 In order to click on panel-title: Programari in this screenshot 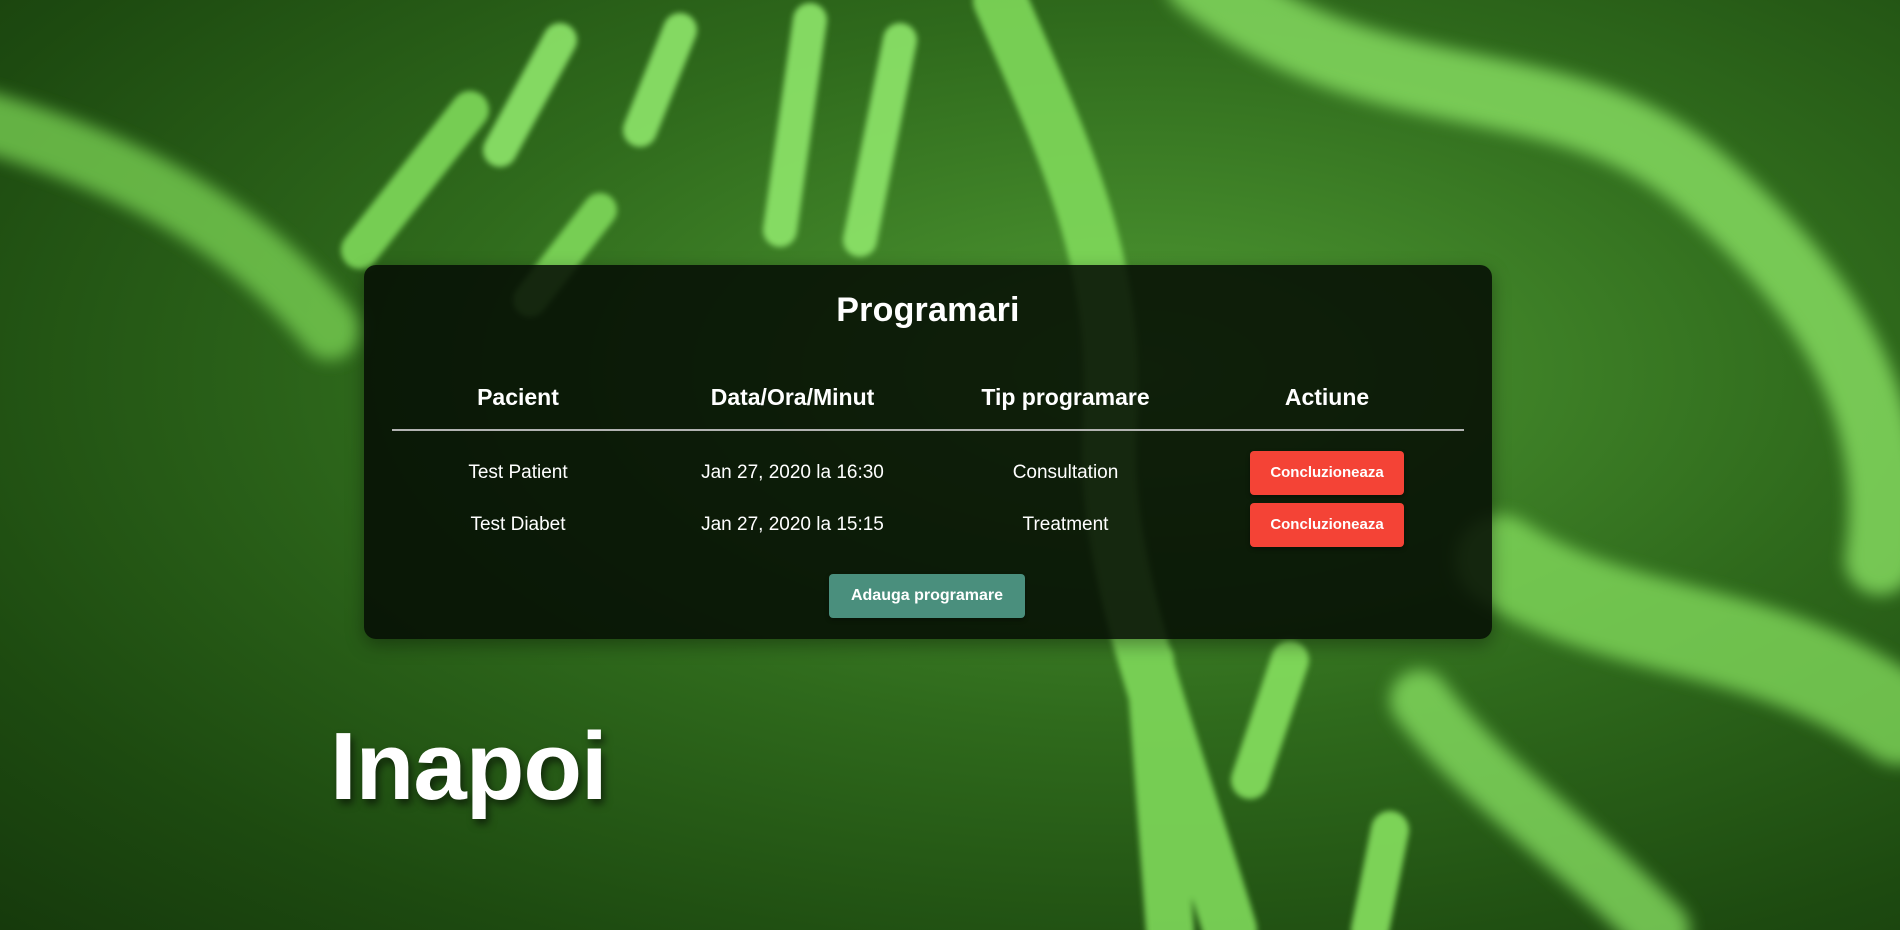, I will do `click(928, 310)`.